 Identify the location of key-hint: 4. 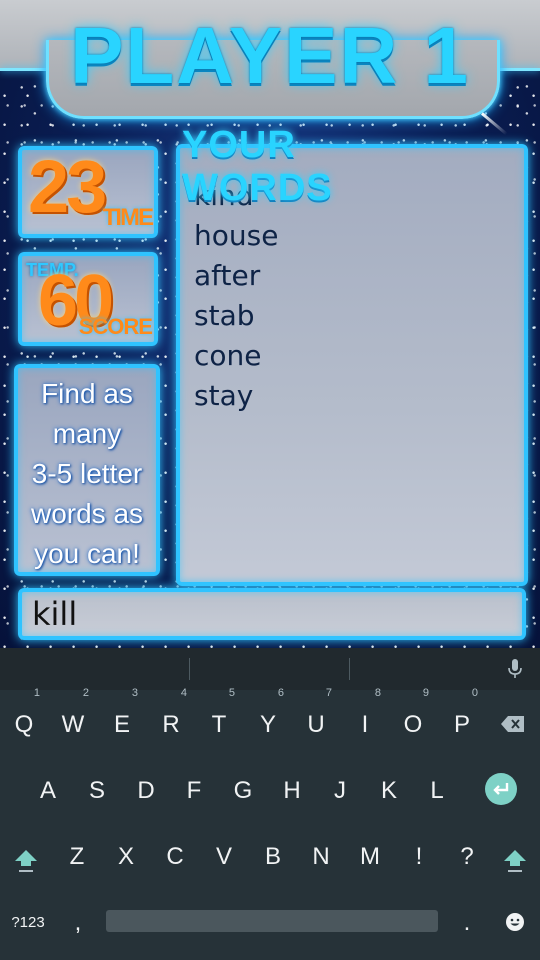
(183, 693).